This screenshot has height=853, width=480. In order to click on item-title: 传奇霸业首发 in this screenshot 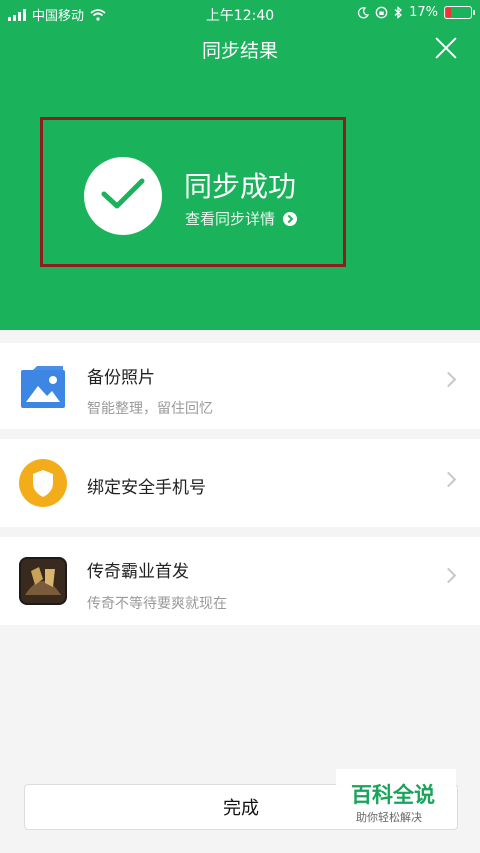, I will do `click(138, 572)`.